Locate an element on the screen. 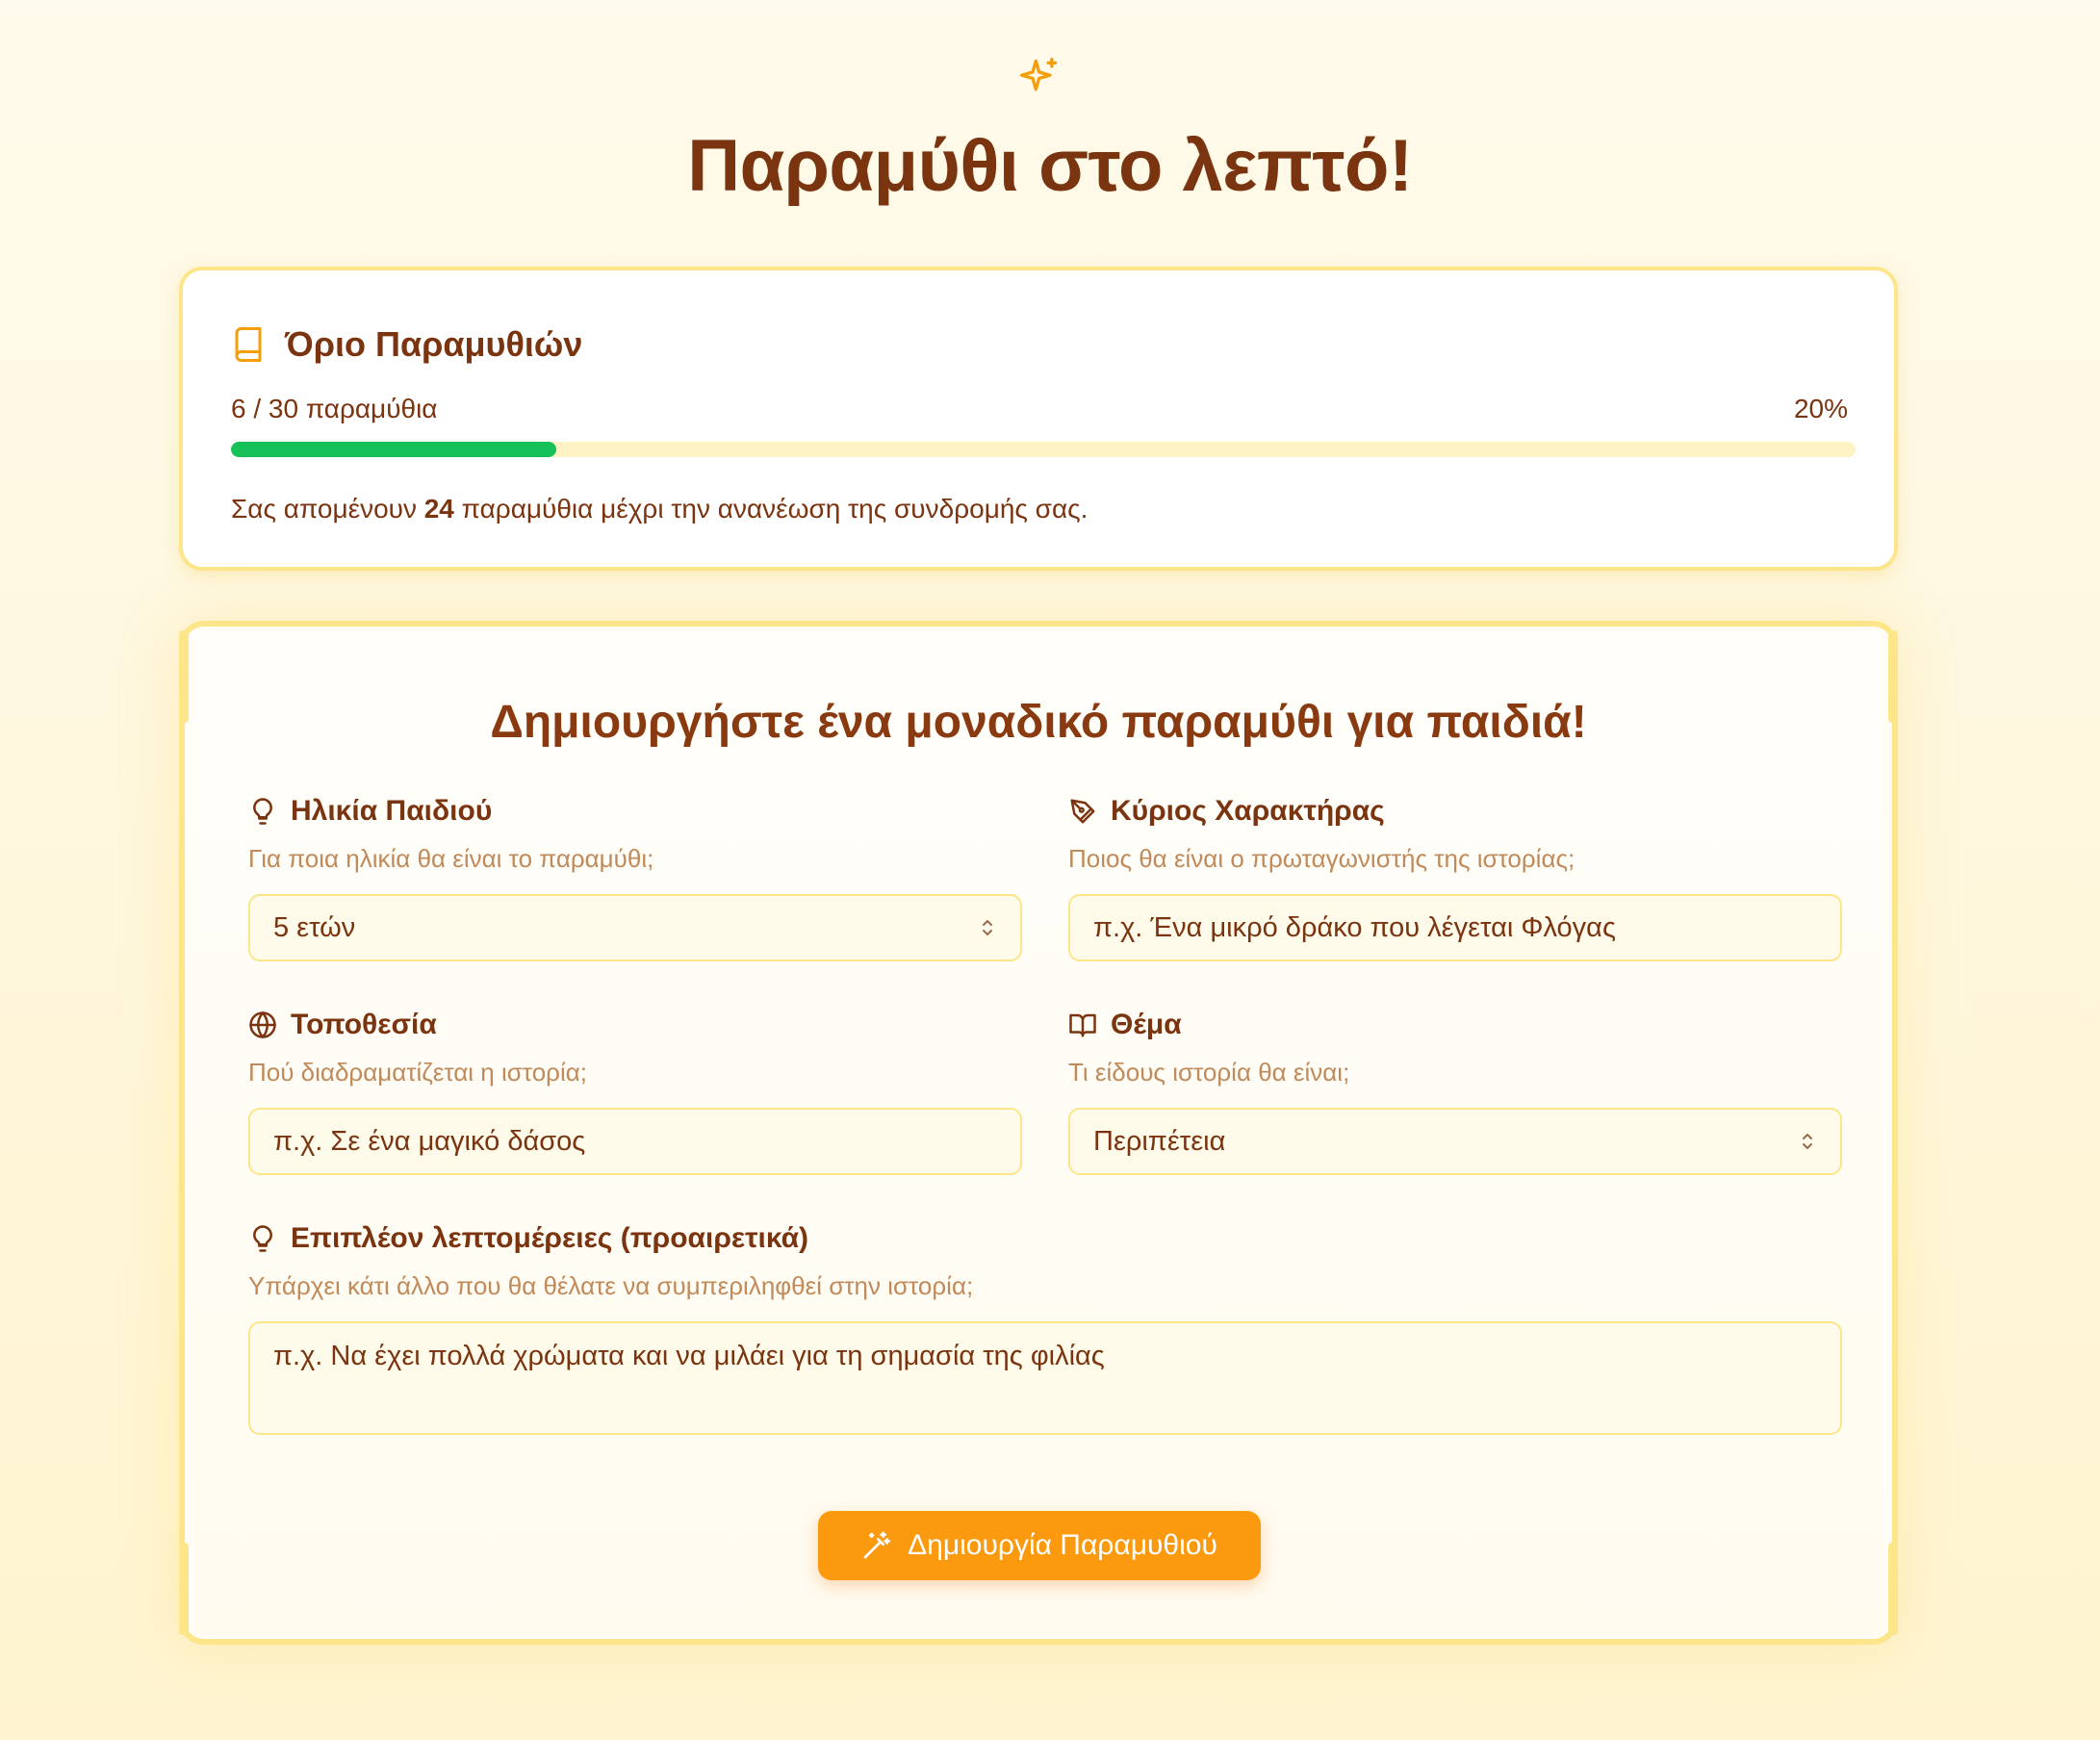 This screenshot has height=1740, width=2100. globe-icon is located at coordinates (262, 1024).